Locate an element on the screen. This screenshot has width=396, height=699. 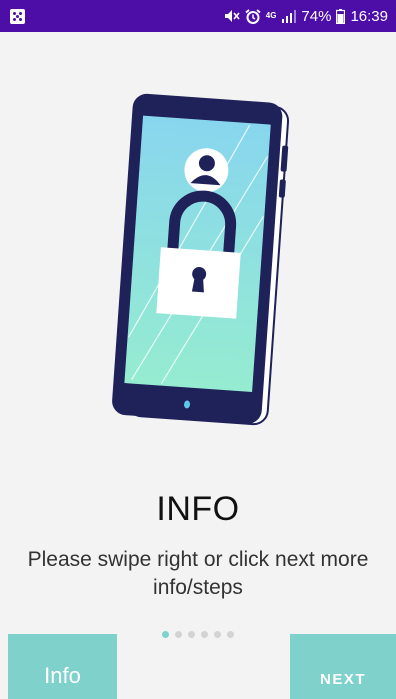
network-type: 4G is located at coordinates (271, 15).